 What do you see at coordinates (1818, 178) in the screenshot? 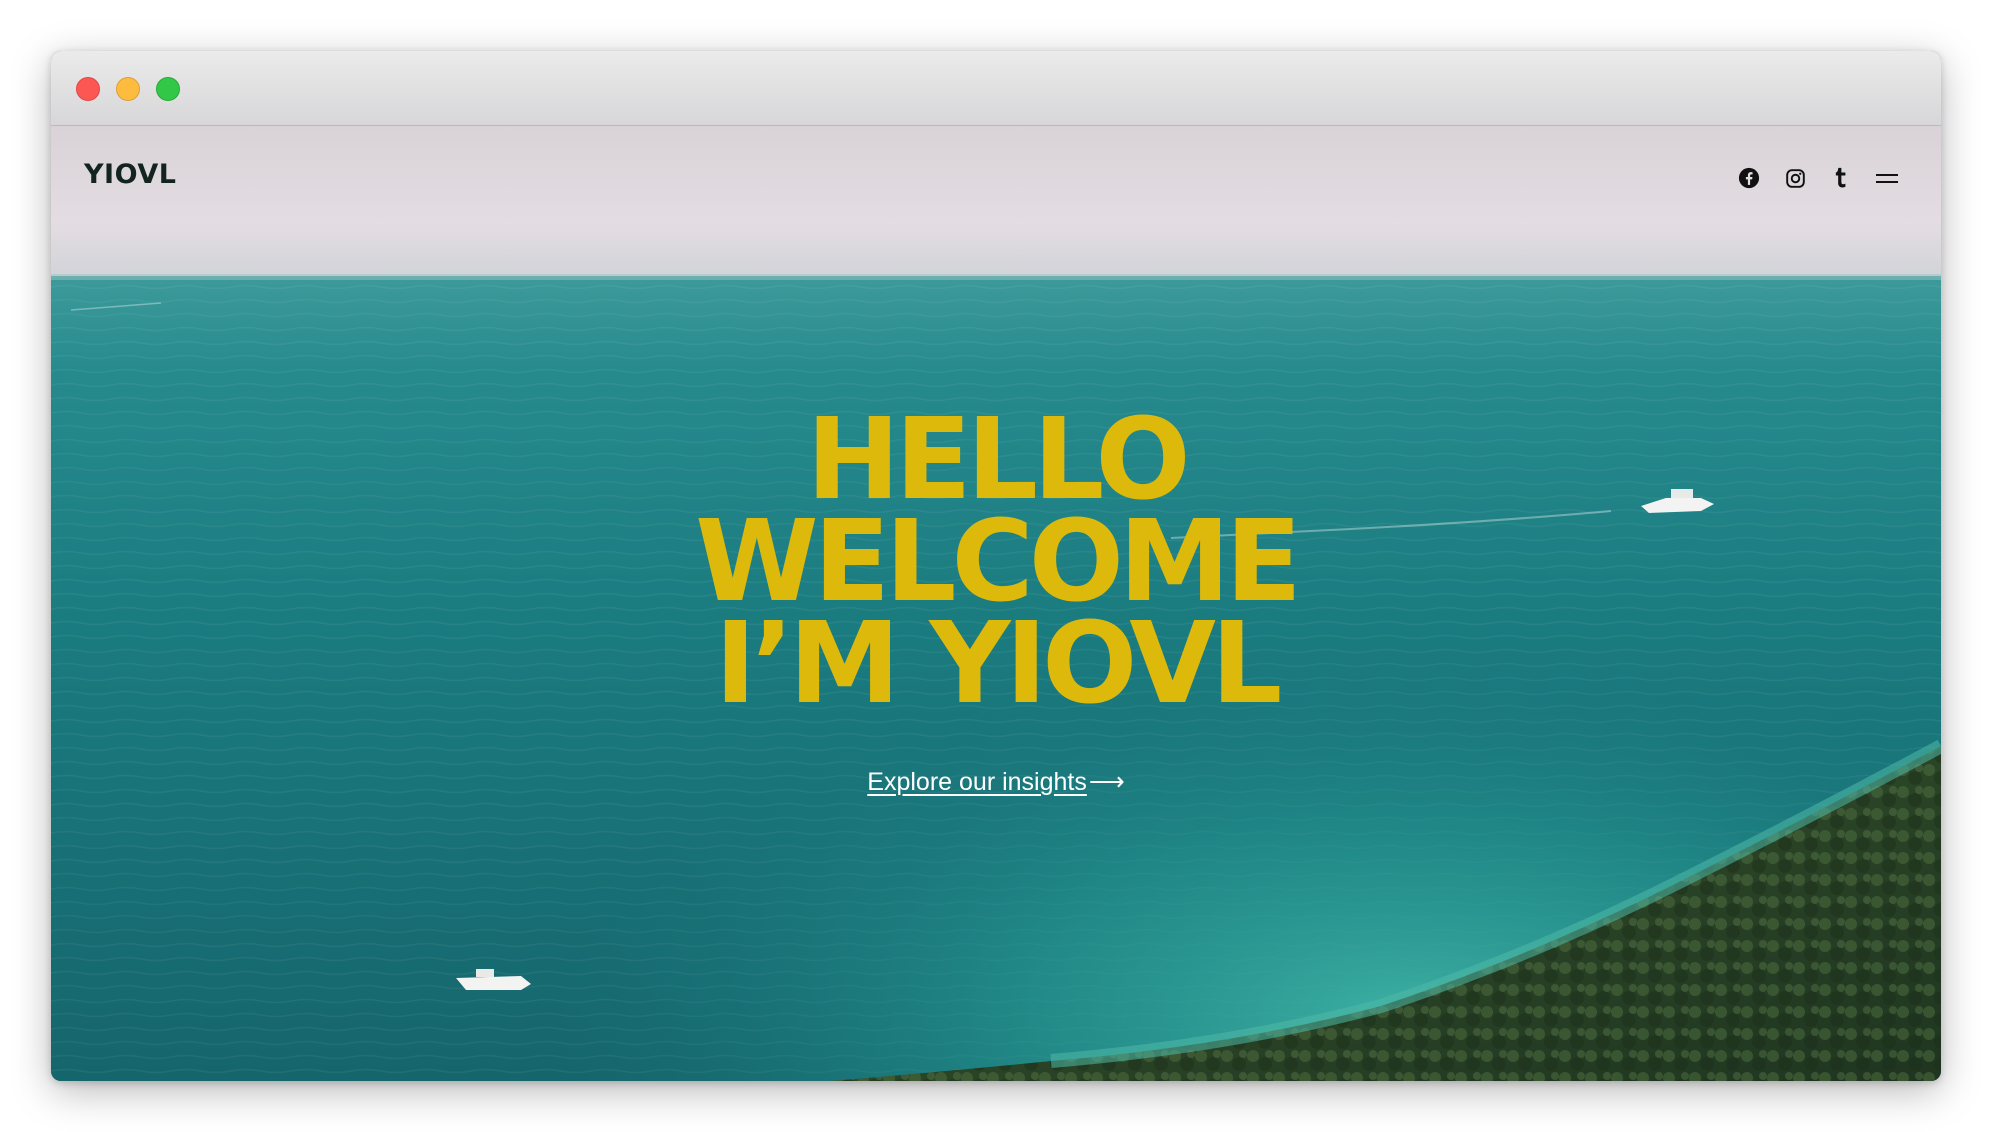
I see `header-icons` at bounding box center [1818, 178].